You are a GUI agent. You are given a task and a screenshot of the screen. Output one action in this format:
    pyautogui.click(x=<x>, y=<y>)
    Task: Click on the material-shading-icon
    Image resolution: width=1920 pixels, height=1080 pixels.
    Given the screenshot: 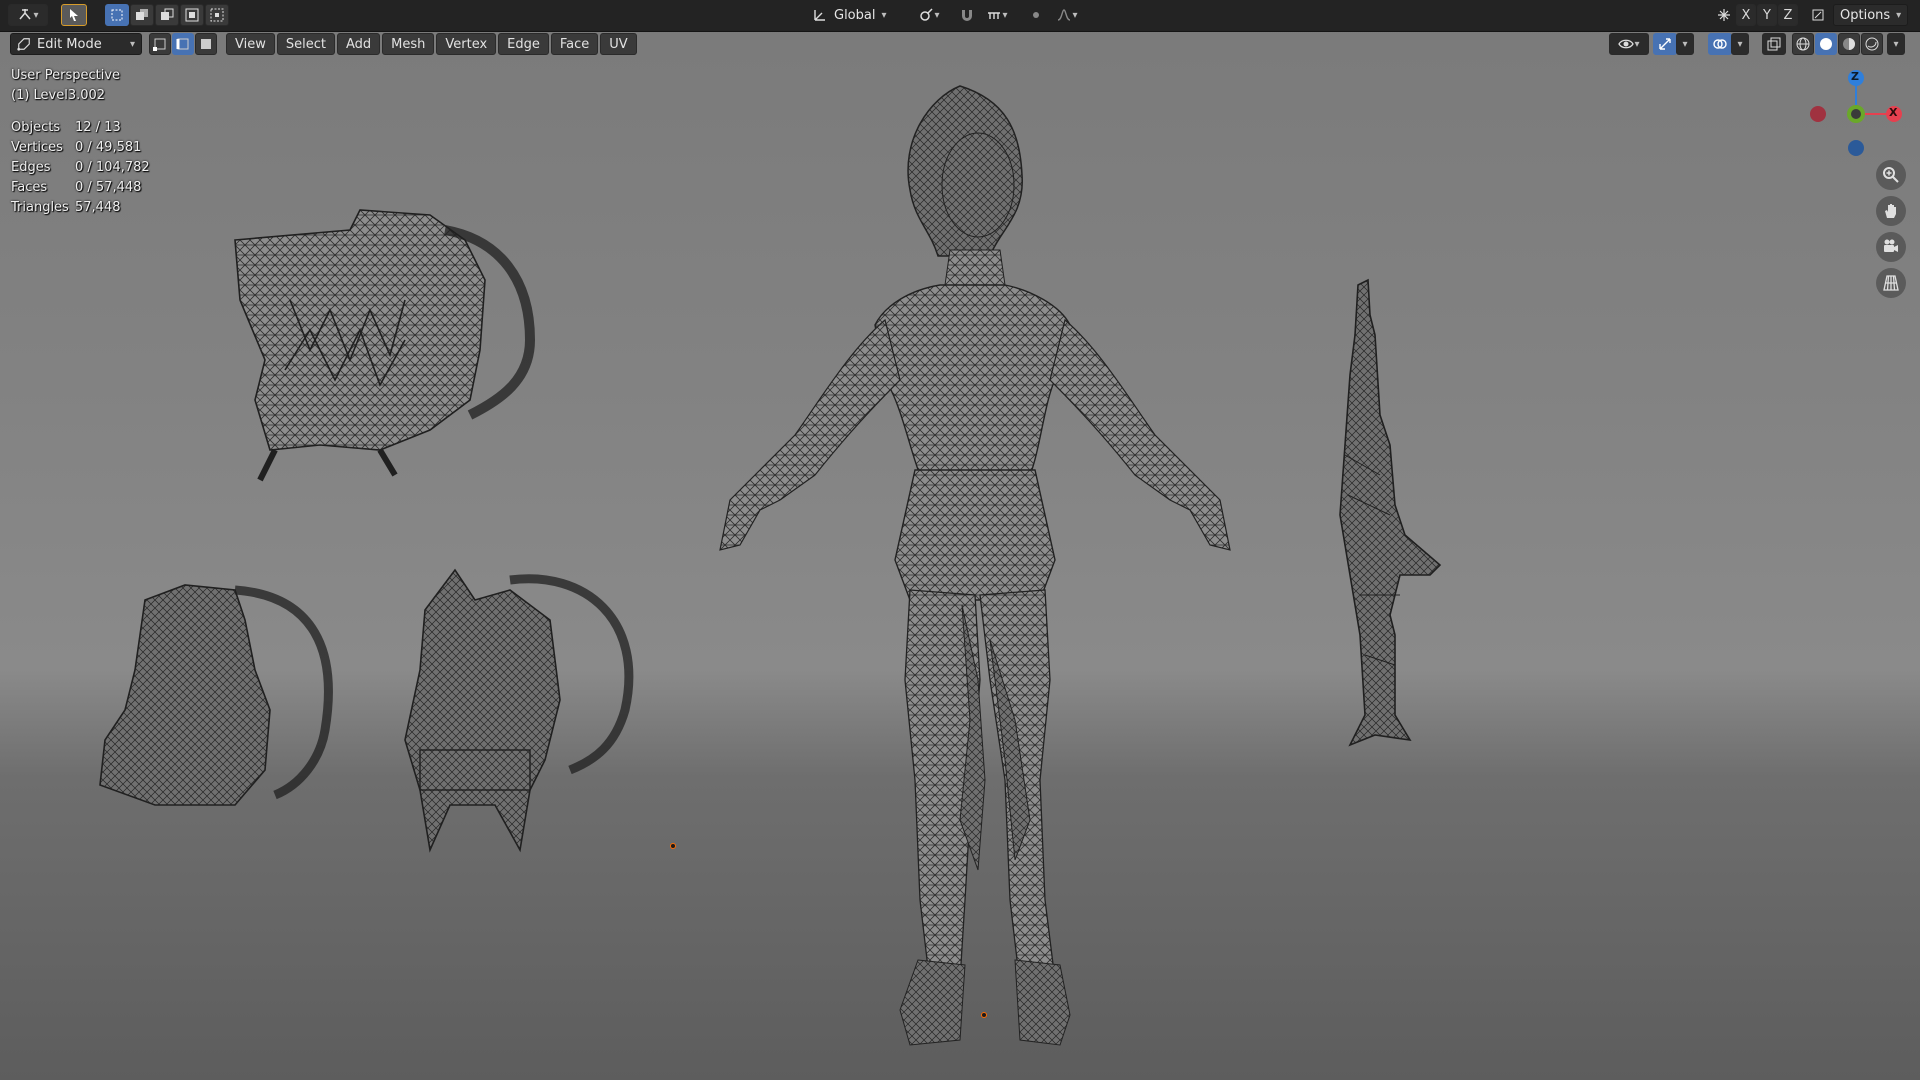 What is the action you would take?
    pyautogui.click(x=1849, y=44)
    